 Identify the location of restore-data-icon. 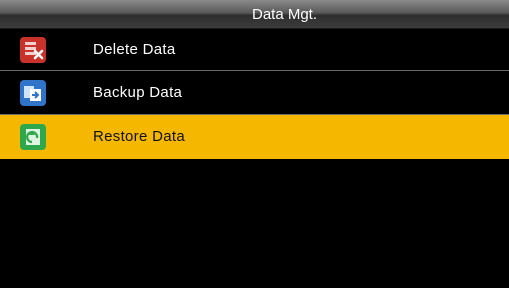
(33, 137).